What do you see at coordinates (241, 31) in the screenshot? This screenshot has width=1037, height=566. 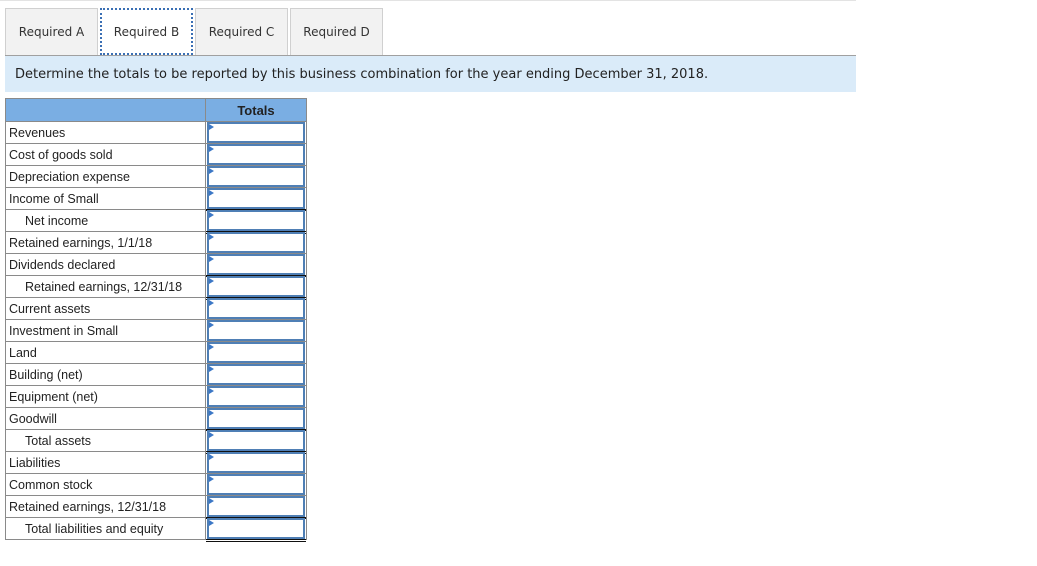 I see `tab-required-c: Required C` at bounding box center [241, 31].